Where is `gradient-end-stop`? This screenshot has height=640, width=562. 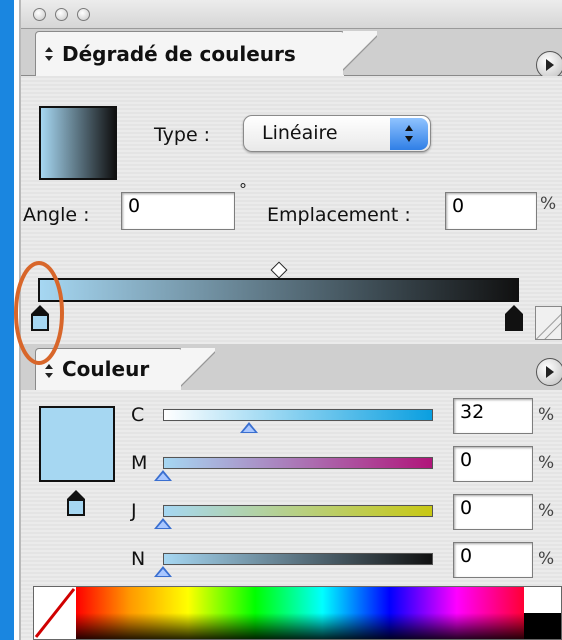 gradient-end-stop is located at coordinates (514, 318).